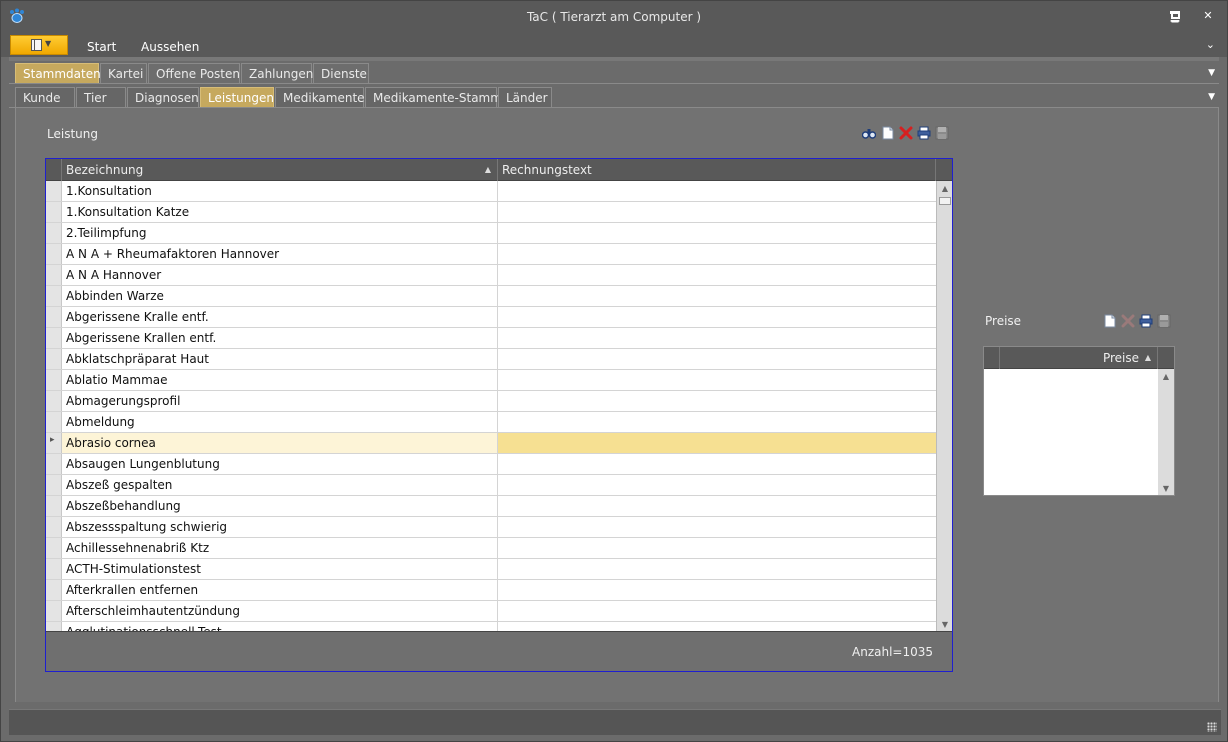 The height and width of the screenshot is (742, 1228). What do you see at coordinates (280, 254) in the screenshot?
I see `cell-bezeichnung: A N A + Rheumafaktoren Hannover` at bounding box center [280, 254].